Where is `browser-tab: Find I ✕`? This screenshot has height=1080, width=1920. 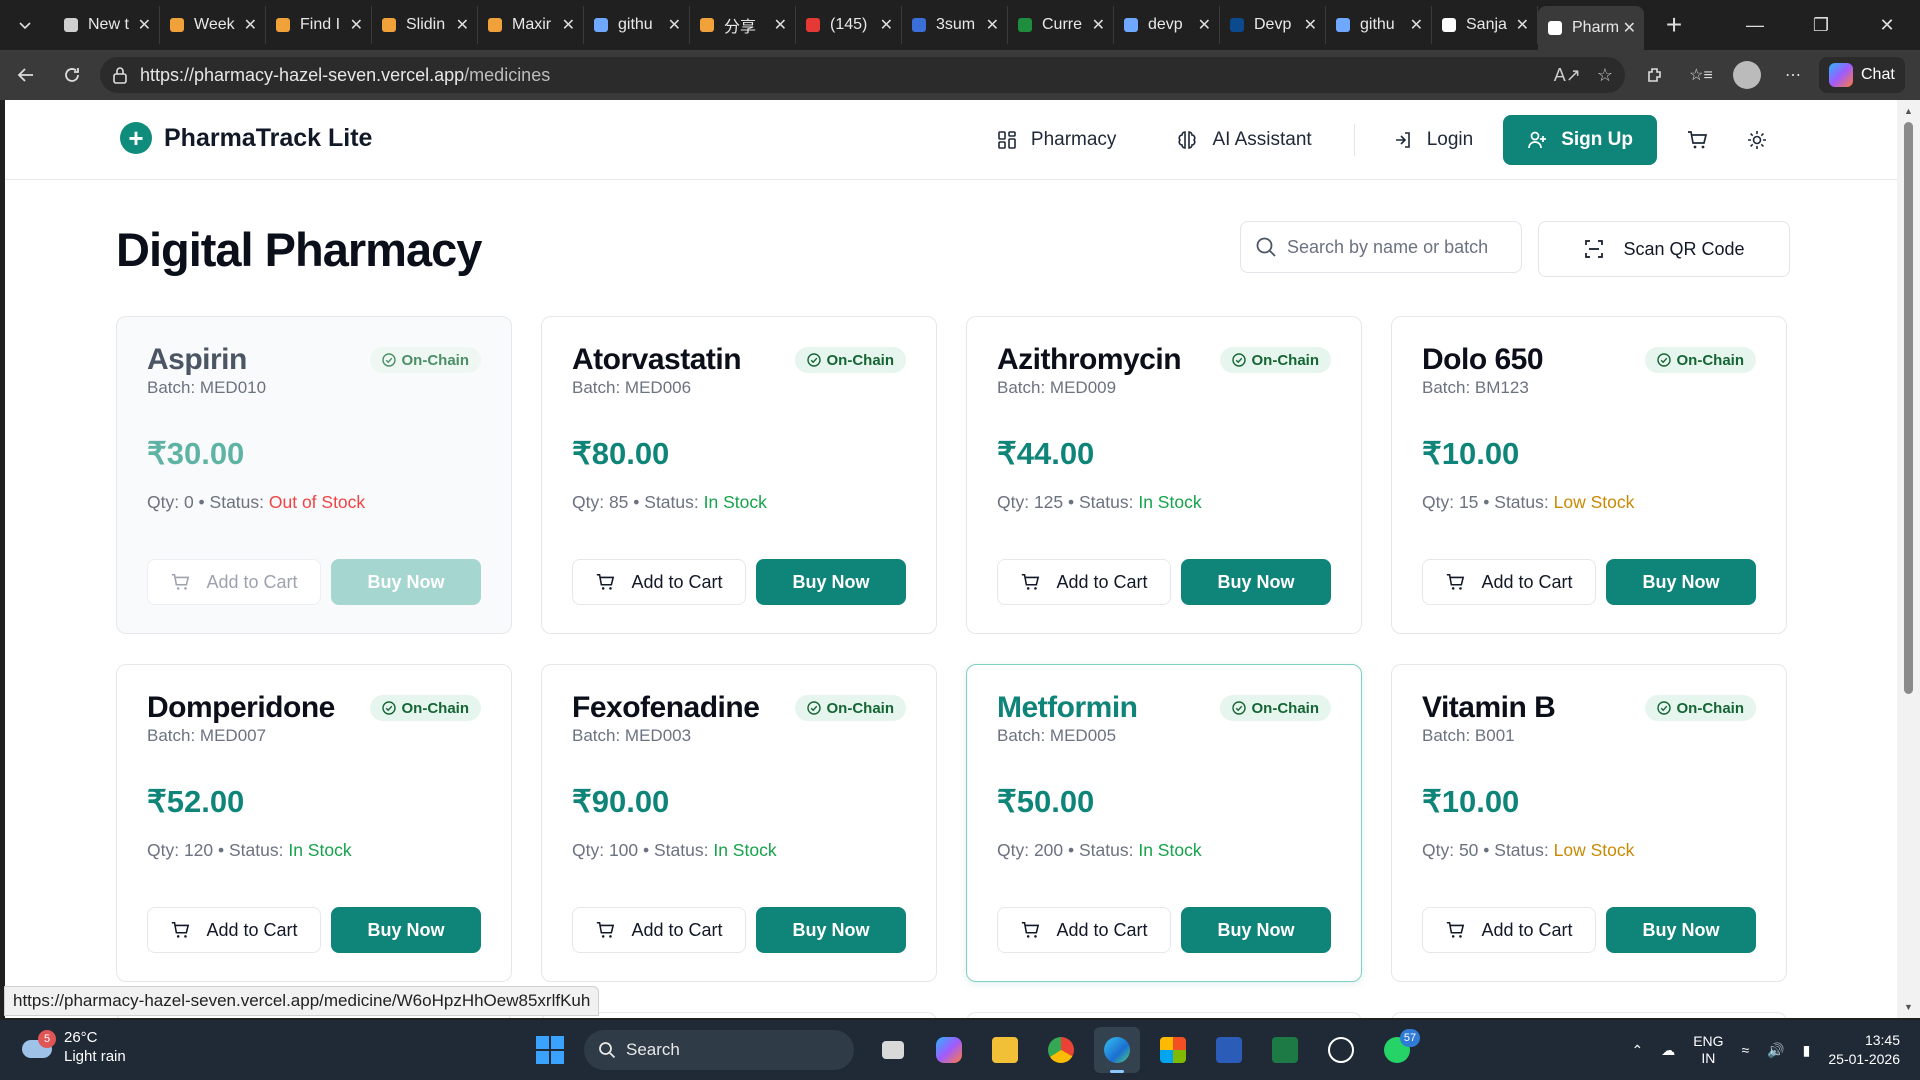
browser-tab: Find I ✕ is located at coordinates (319, 25).